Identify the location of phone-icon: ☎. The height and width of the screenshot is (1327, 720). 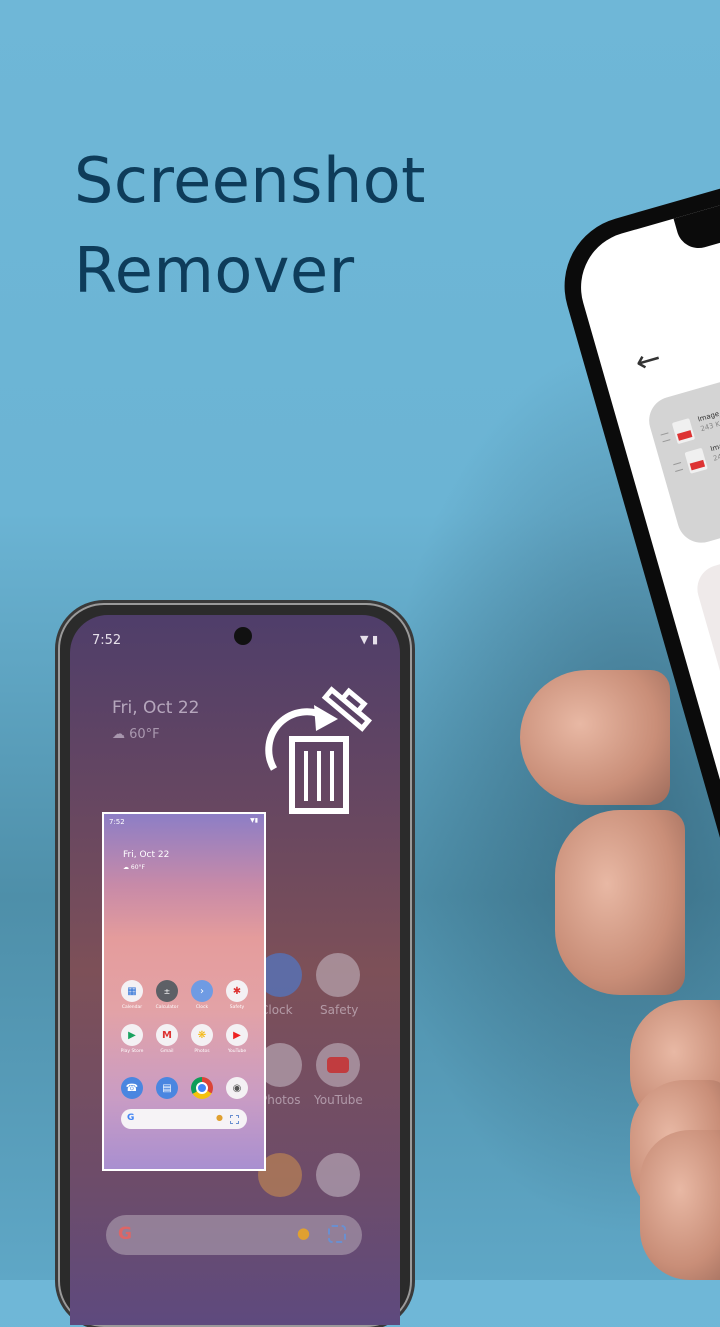
(132, 1088).